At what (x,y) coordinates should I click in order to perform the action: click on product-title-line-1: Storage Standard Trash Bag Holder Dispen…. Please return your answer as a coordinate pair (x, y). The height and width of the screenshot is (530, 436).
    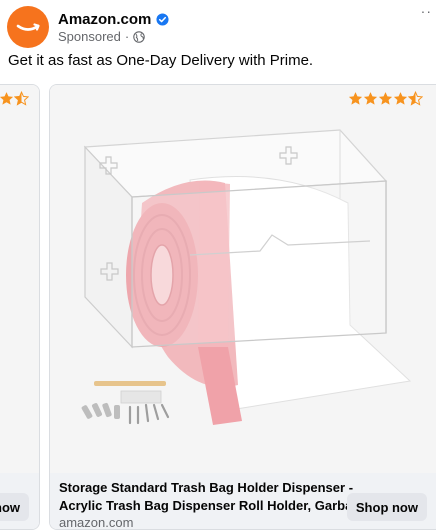
    Looking at the image, I should click on (206, 487).